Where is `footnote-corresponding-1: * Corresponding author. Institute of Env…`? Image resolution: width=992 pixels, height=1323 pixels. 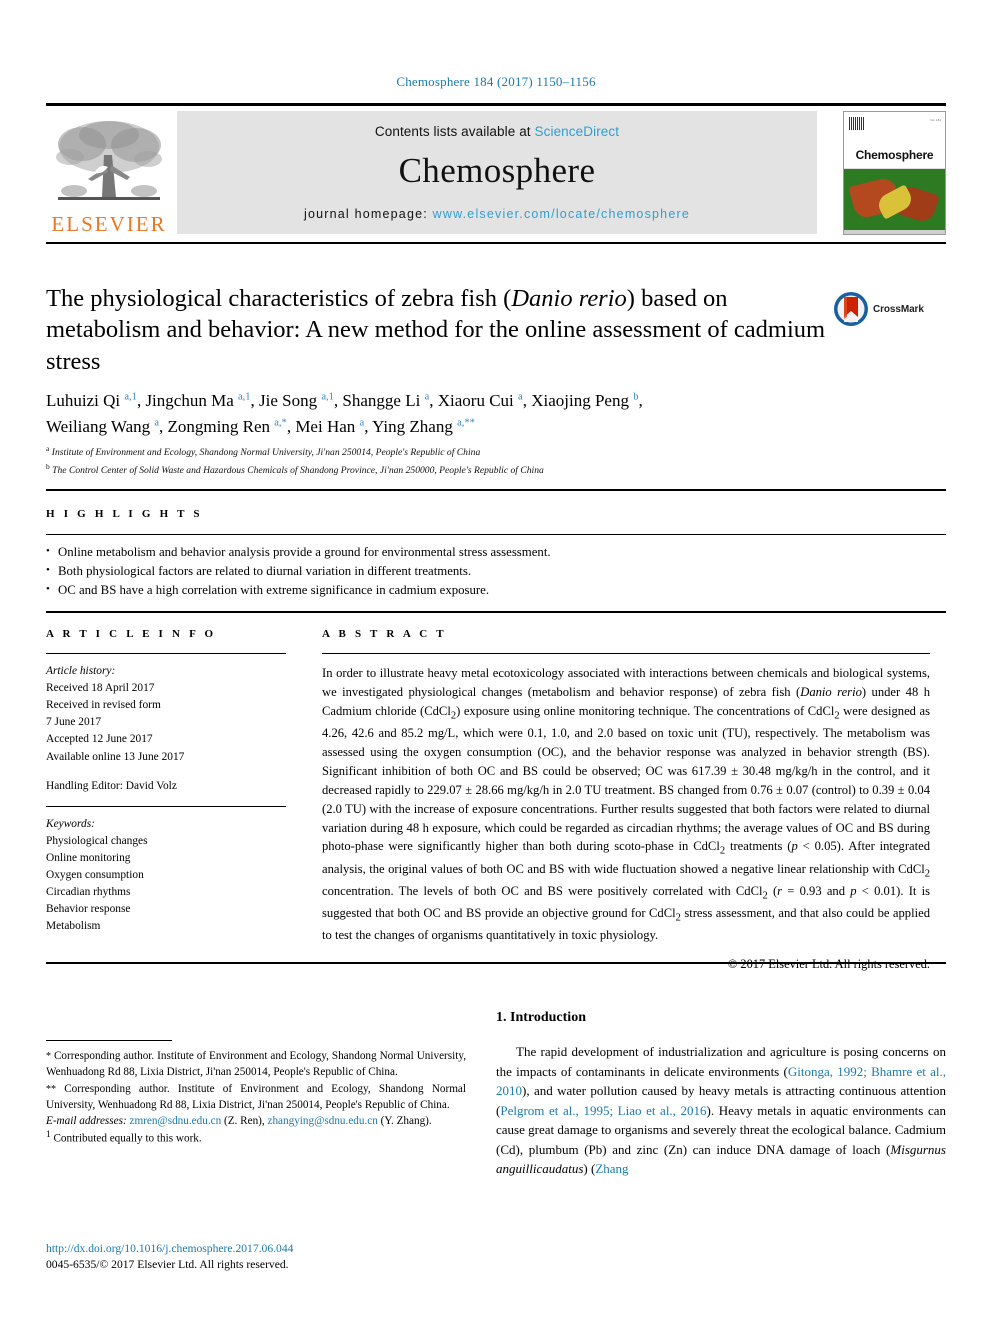 footnote-corresponding-1: * Corresponding author. Institute of Env… is located at coordinates (256, 1064).